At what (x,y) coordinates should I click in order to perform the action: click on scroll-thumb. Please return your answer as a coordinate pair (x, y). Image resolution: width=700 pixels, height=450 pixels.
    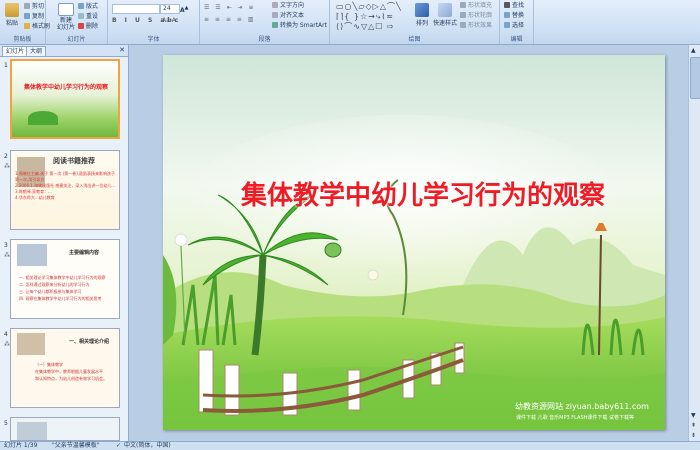
    Looking at the image, I should click on (695, 78).